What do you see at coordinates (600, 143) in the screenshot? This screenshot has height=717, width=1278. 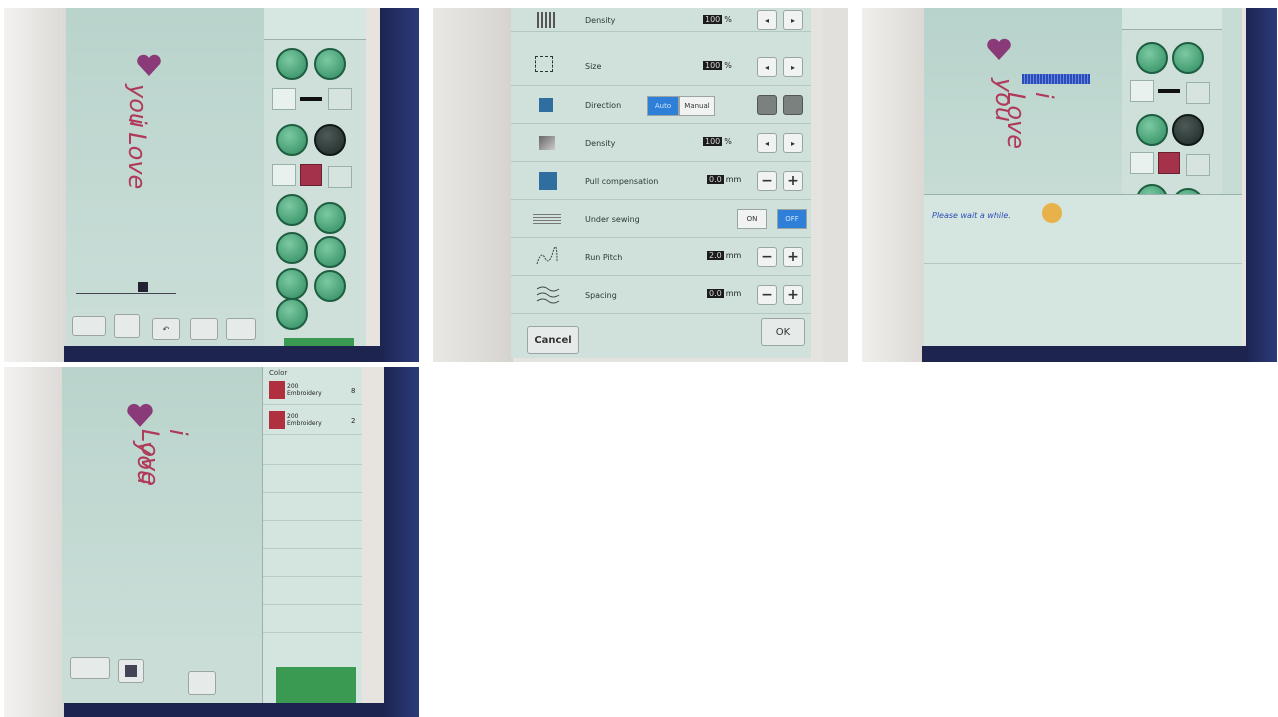 I see `density-label-2: Density` at bounding box center [600, 143].